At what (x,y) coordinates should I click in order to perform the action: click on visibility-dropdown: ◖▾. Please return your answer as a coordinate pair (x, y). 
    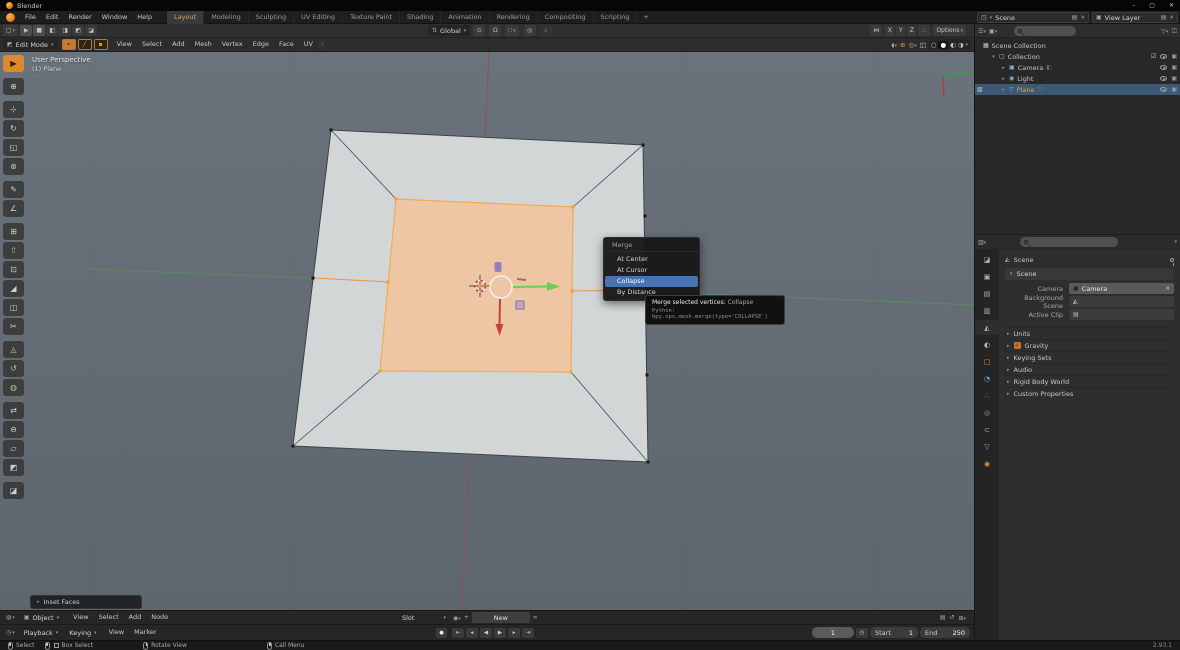
    Looking at the image, I should click on (894, 45).